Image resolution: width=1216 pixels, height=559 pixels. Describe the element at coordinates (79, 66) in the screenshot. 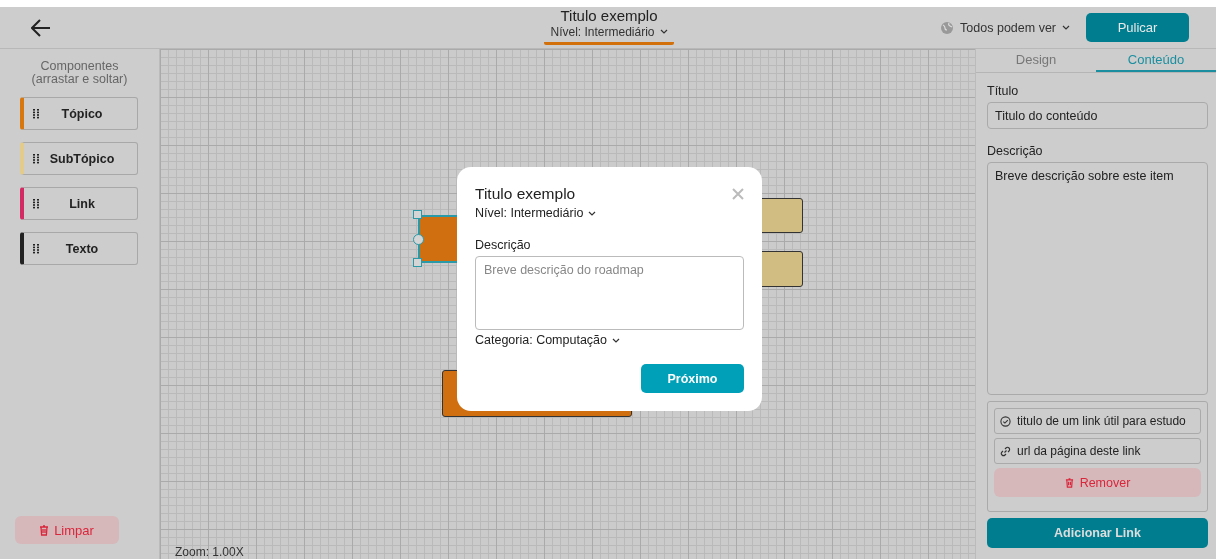

I see `sidebar-heading: Componentes` at that location.